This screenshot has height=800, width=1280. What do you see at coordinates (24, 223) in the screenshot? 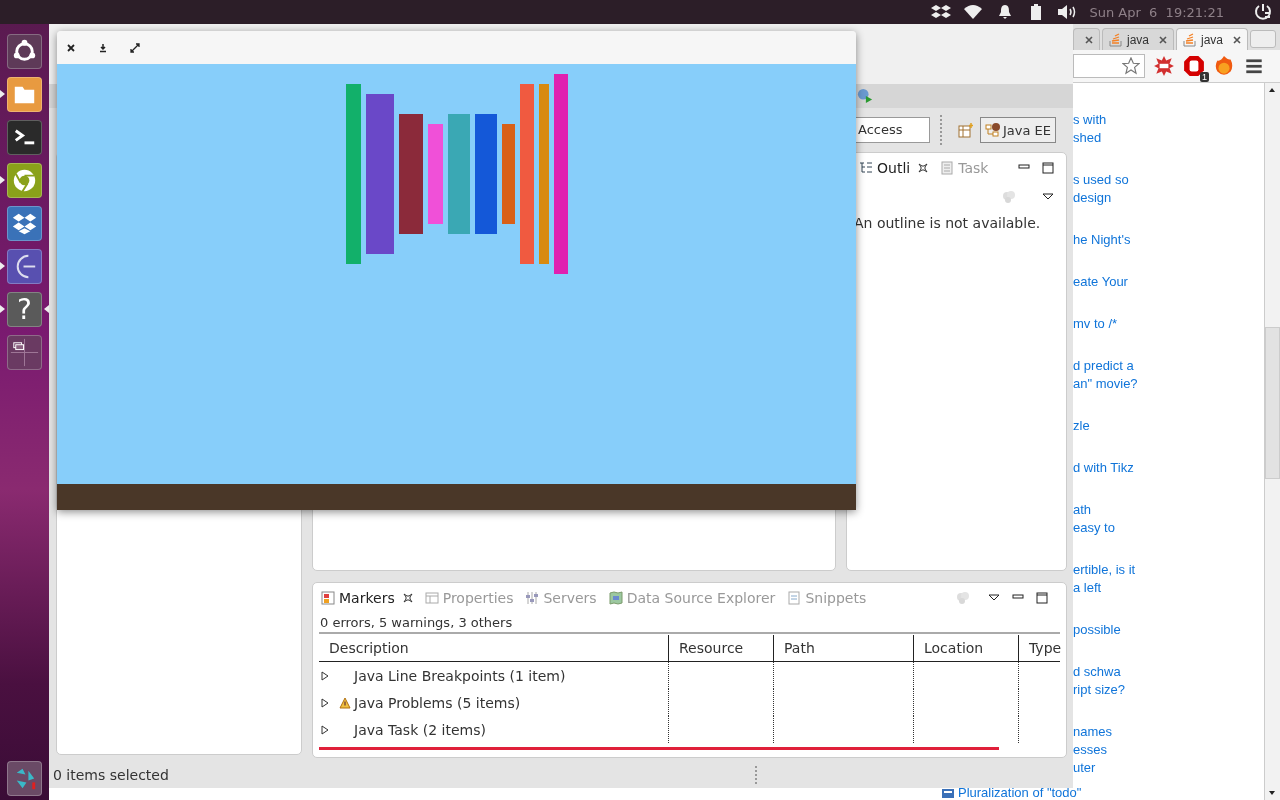
I see `dropbox-launcher-icon` at bounding box center [24, 223].